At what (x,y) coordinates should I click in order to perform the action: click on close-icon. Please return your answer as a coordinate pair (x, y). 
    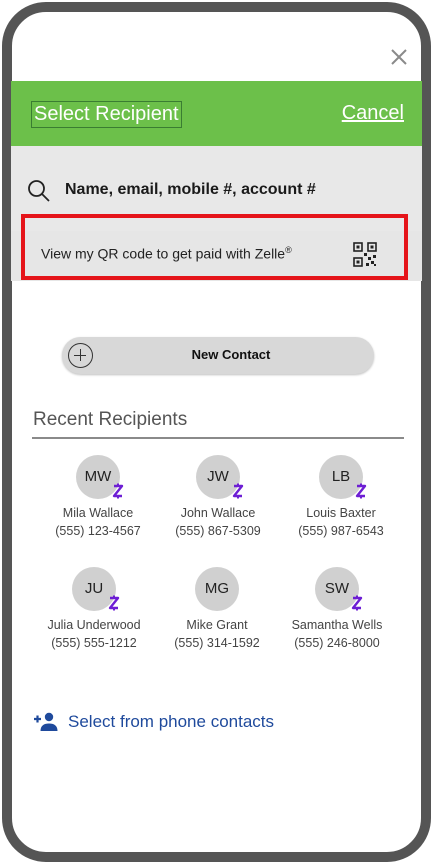
    Looking at the image, I should click on (399, 57).